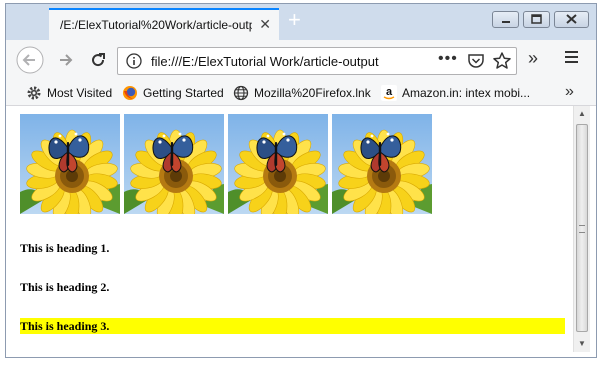 Image resolution: width=604 pixels, height=365 pixels. I want to click on bookmark-star-icon, so click(502, 63).